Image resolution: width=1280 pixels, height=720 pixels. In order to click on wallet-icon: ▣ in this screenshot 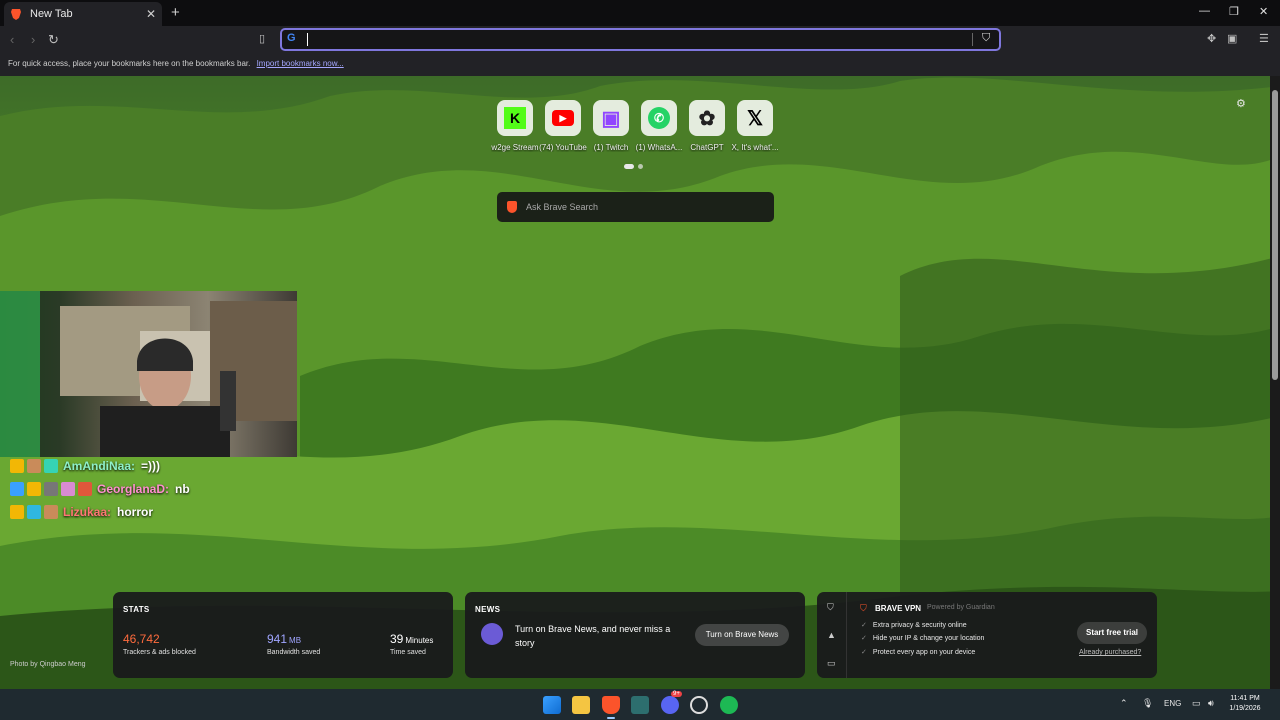, I will do `click(1232, 38)`.